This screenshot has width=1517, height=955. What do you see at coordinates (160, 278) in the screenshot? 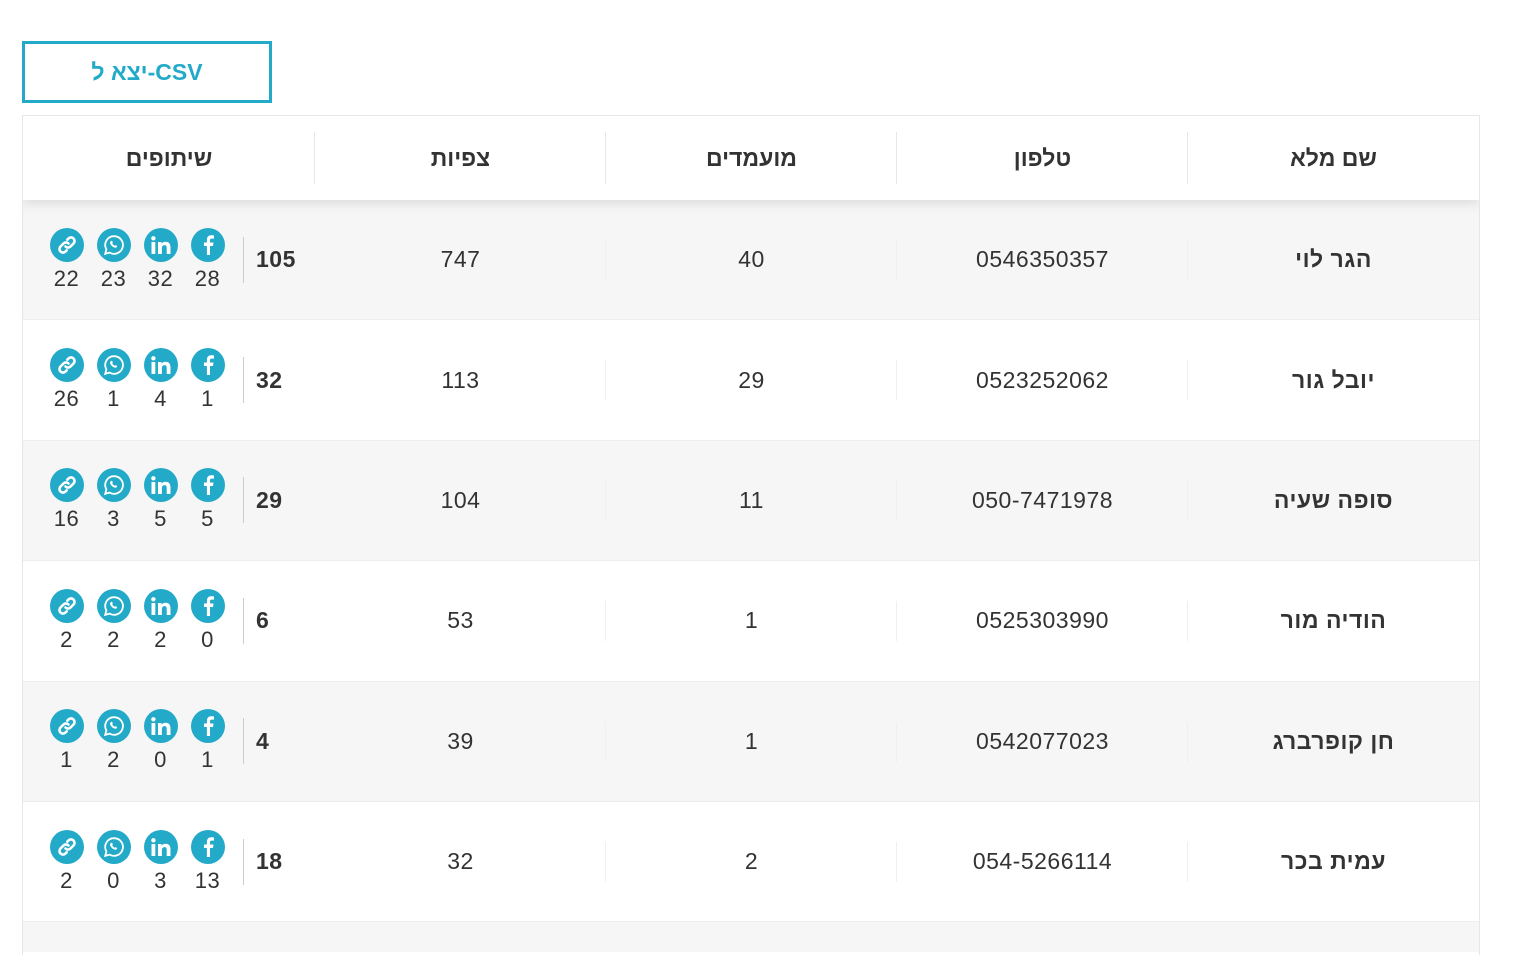
I see `linkedin-count: 32` at bounding box center [160, 278].